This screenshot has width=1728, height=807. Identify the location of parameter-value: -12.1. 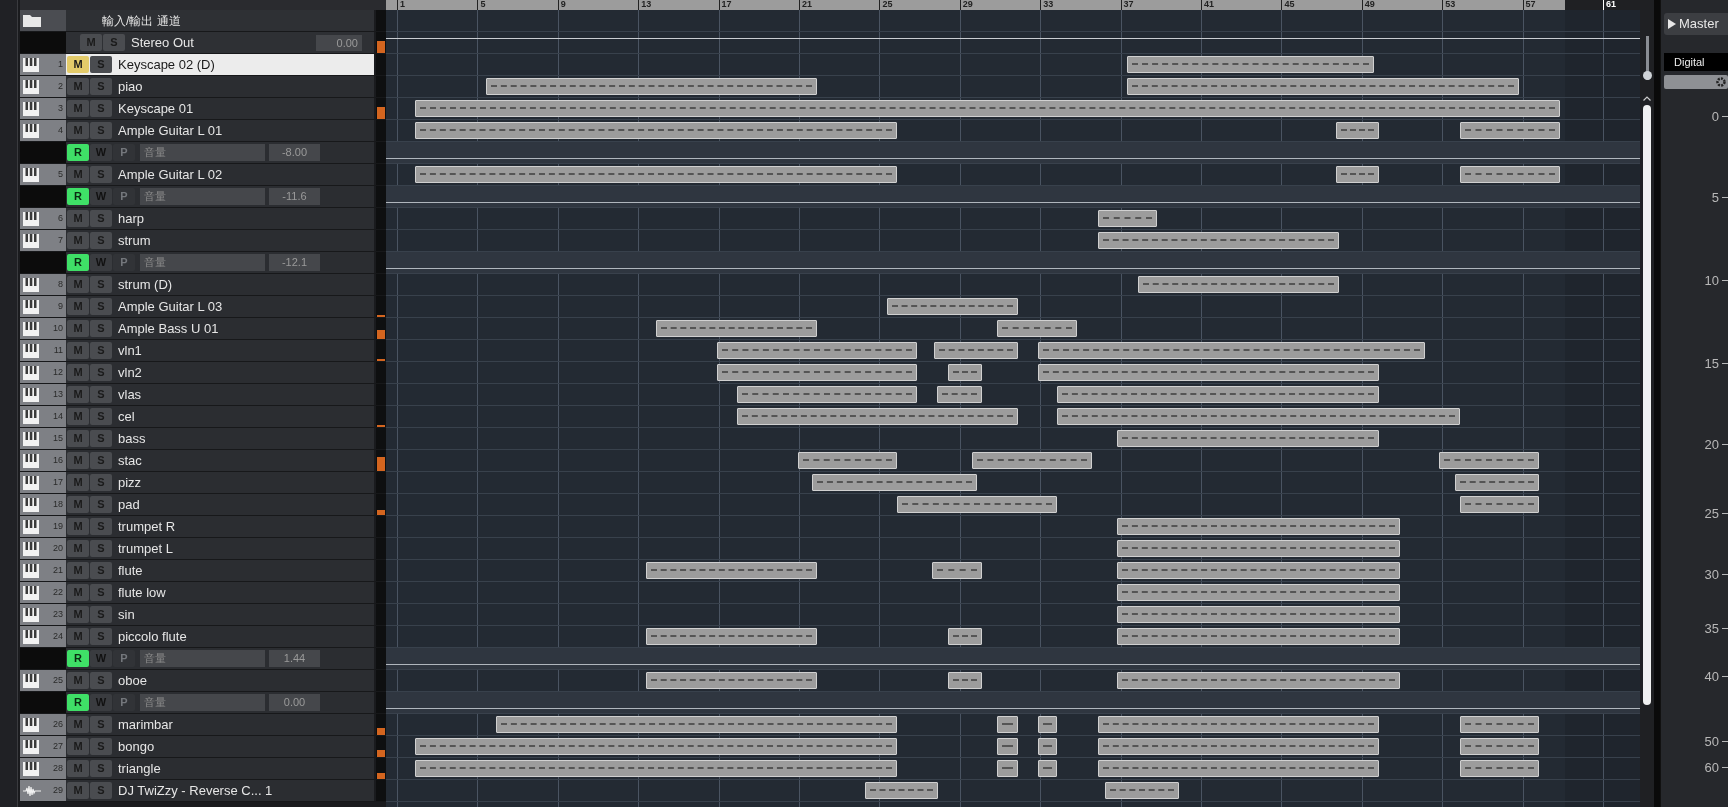
(294, 262).